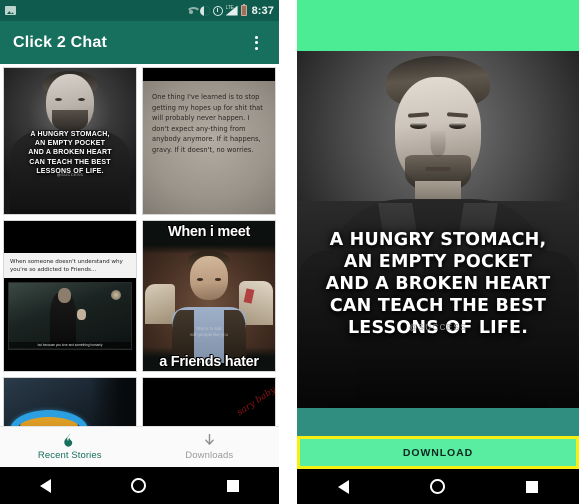  Describe the element at coordinates (457, 125) in the screenshot. I see `detail-eye-right` at that location.